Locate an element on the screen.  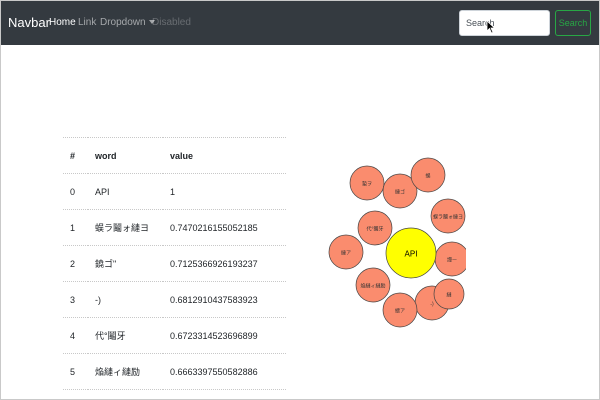
bubble-label: 蜈ラ鬮ォ縺ヨ is located at coordinates (448, 217).